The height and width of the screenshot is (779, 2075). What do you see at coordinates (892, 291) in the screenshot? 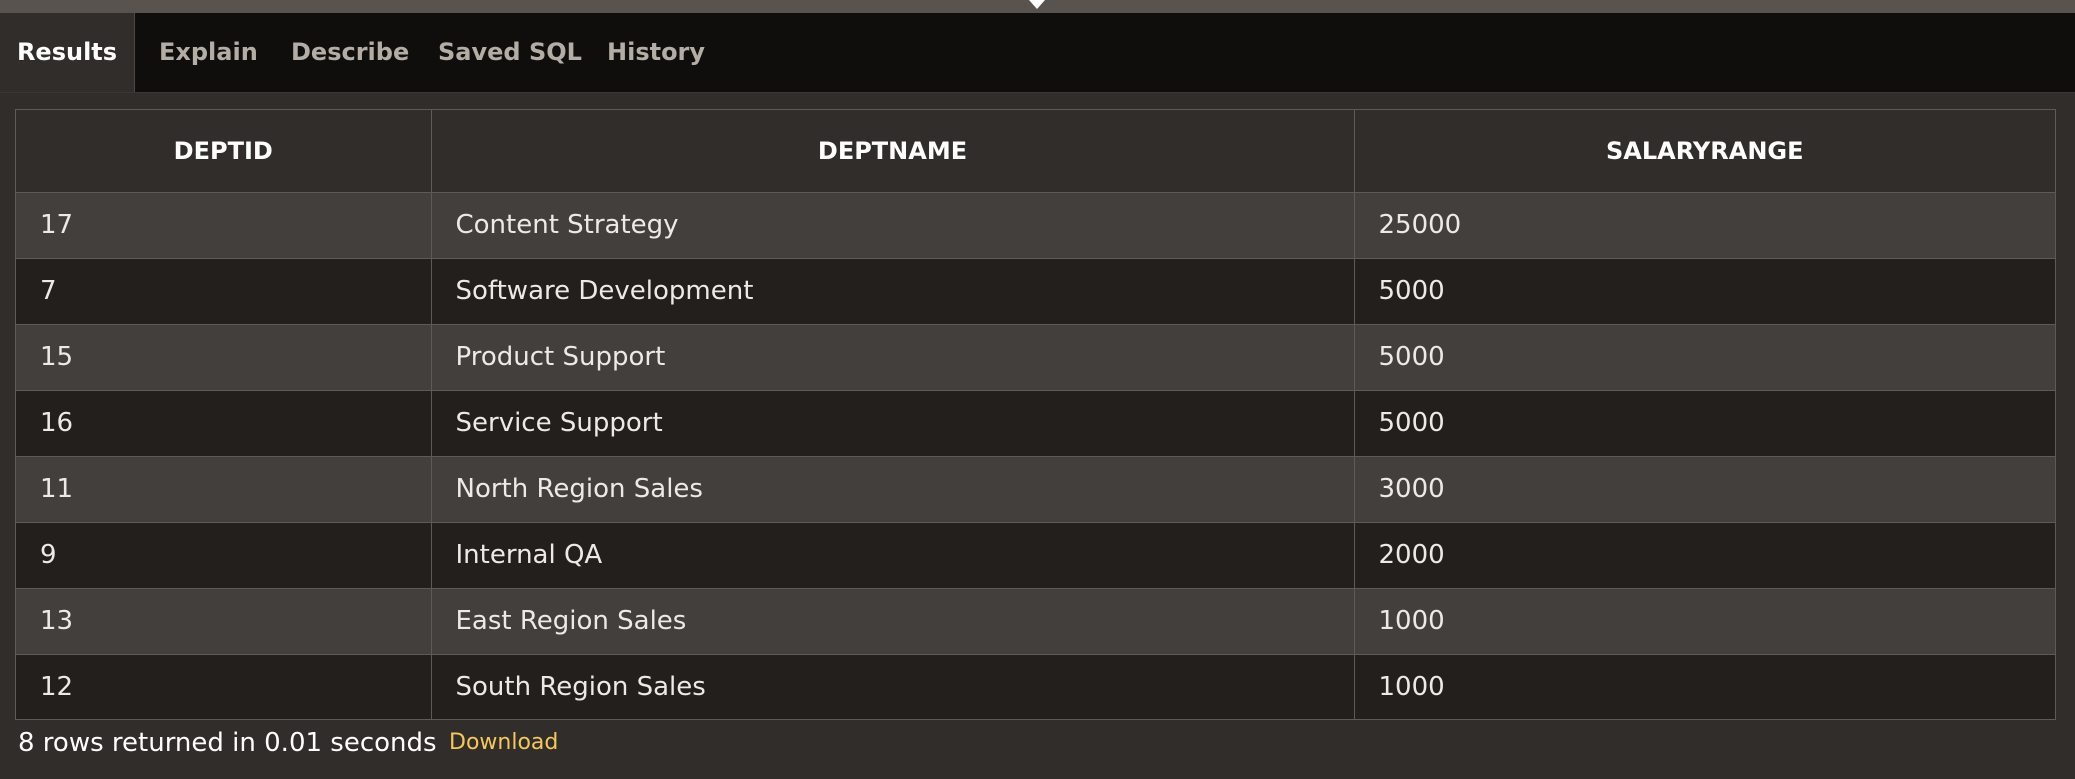
I see `cell-deptname: Software Development` at bounding box center [892, 291].